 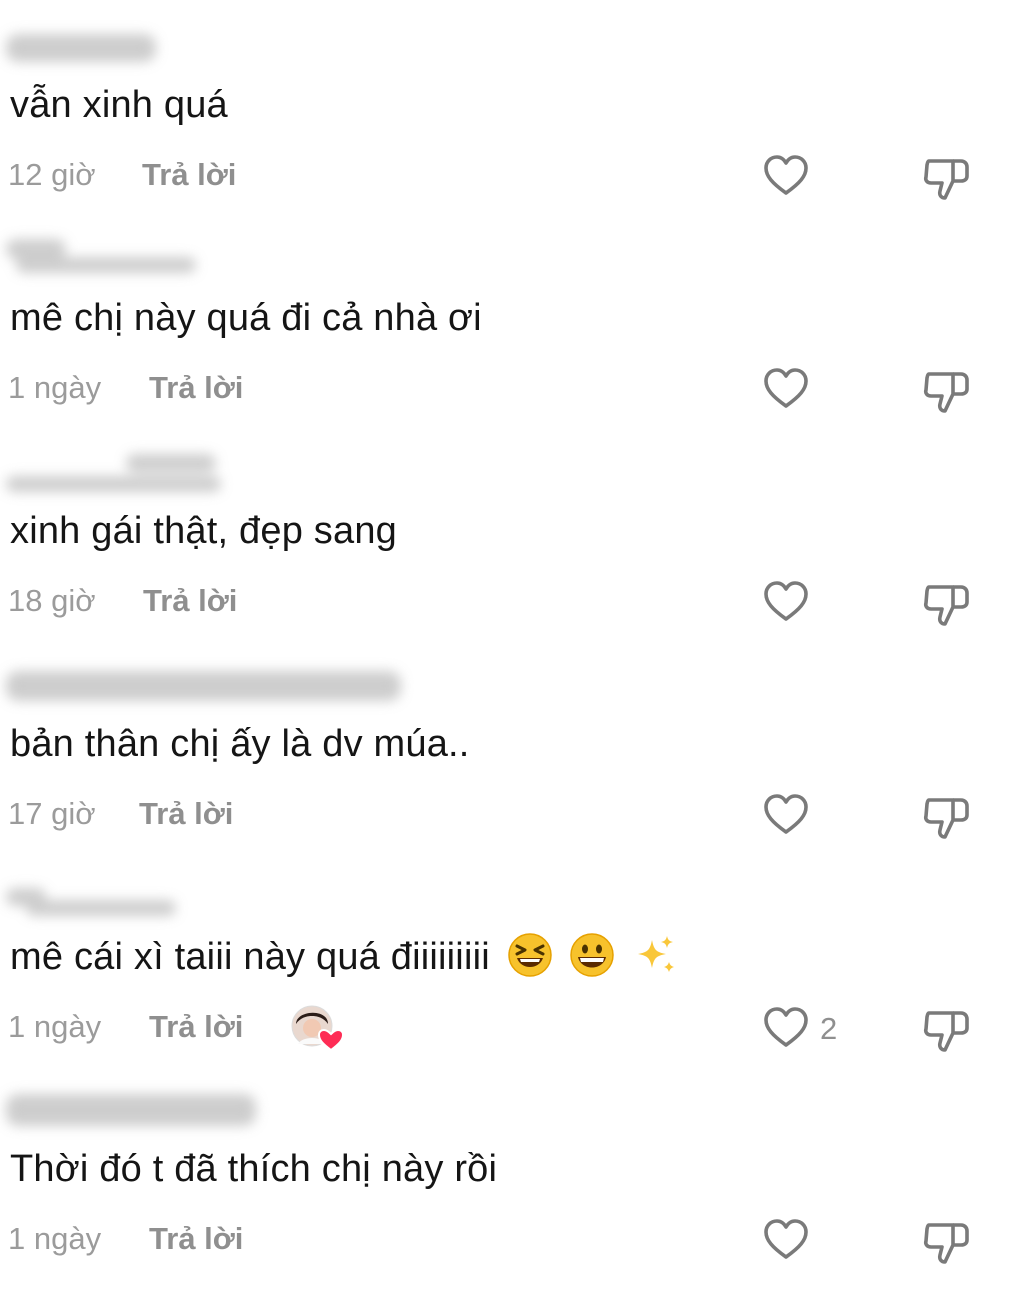 What do you see at coordinates (250, 957) in the screenshot?
I see `comment-text-body: mê cái xì taiii này quá điiiiiiiii` at bounding box center [250, 957].